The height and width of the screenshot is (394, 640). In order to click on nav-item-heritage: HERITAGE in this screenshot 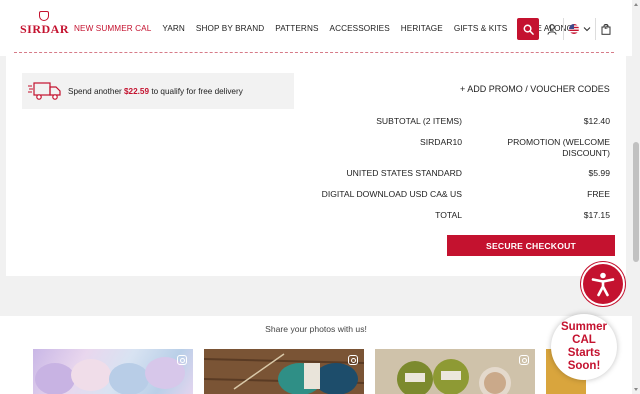, I will do `click(422, 28)`.